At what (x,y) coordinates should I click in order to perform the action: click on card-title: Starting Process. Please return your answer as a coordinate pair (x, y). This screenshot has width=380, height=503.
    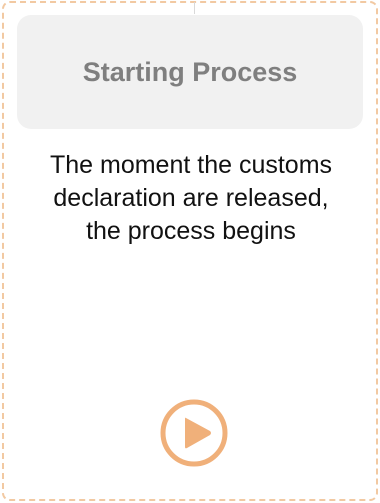
    Looking at the image, I should click on (190, 71).